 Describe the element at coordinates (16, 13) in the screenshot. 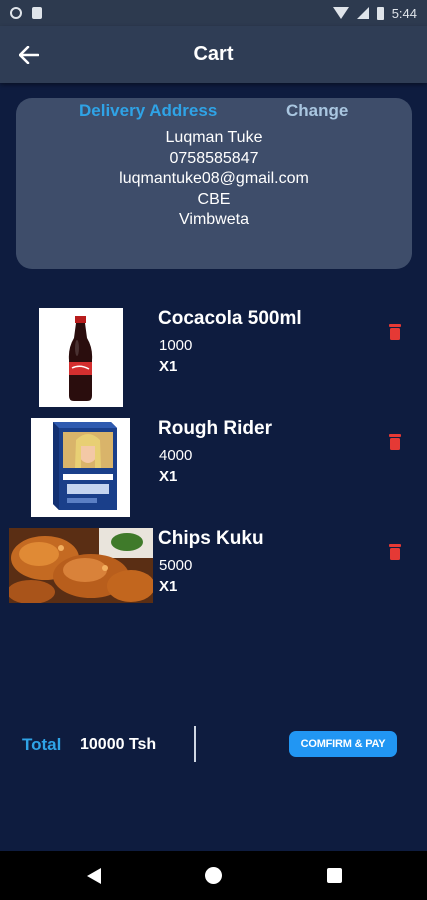

I see `notification-circle-icon` at that location.